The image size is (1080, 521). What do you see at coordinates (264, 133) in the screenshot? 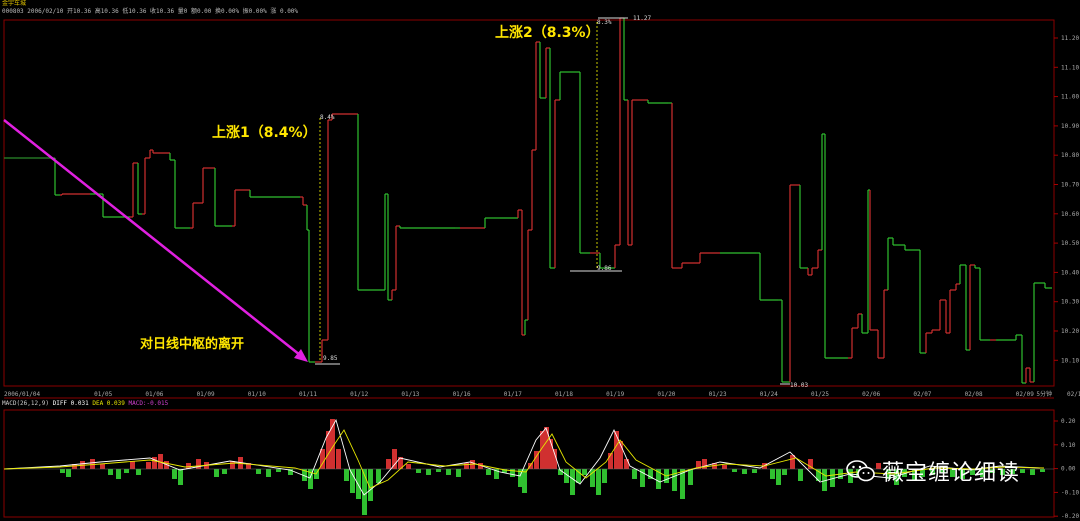
I see `annotation-rise-1: 上涨1（8.4%）` at bounding box center [264, 133].